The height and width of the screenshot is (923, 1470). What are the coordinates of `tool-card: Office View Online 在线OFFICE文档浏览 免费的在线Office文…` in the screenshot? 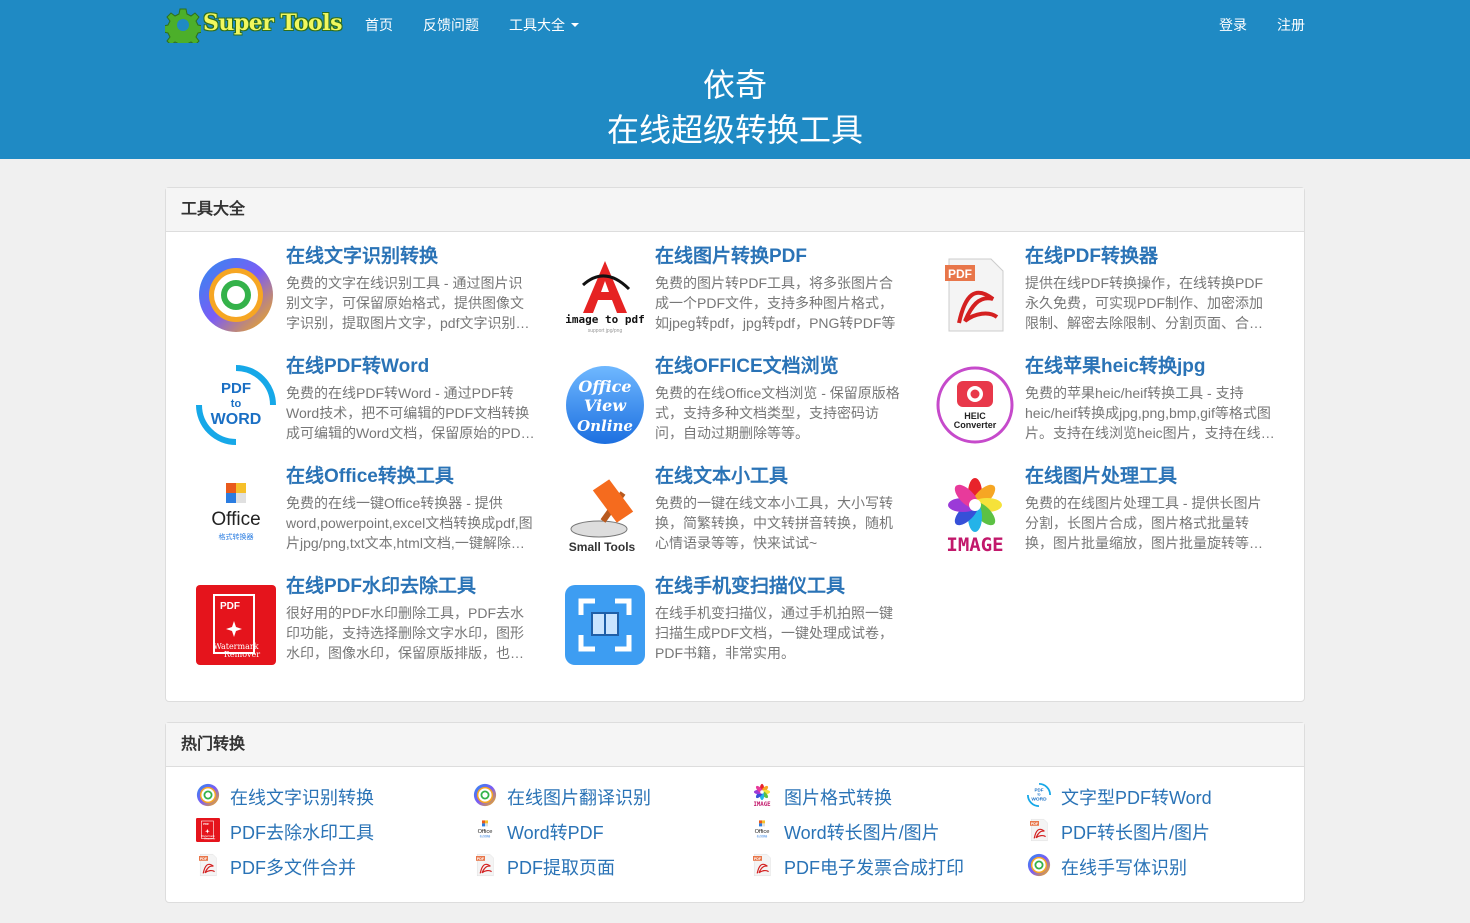 It's located at (737, 404).